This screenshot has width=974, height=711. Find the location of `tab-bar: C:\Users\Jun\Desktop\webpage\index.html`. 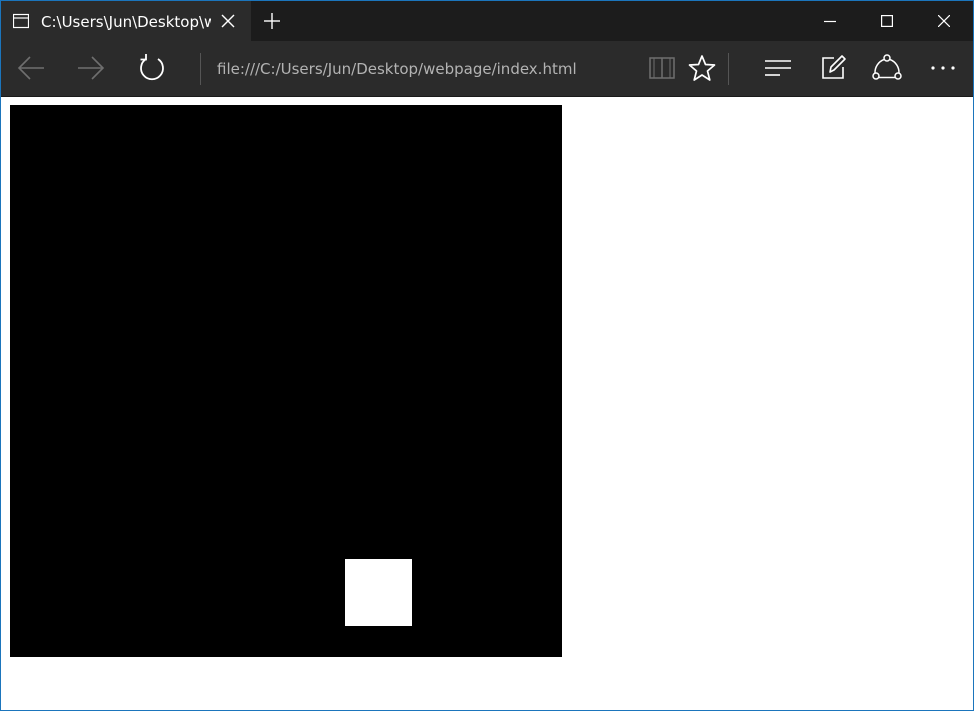

tab-bar: C:\Users\Jun\Desktop\webpage\index.html is located at coordinates (487, 21).